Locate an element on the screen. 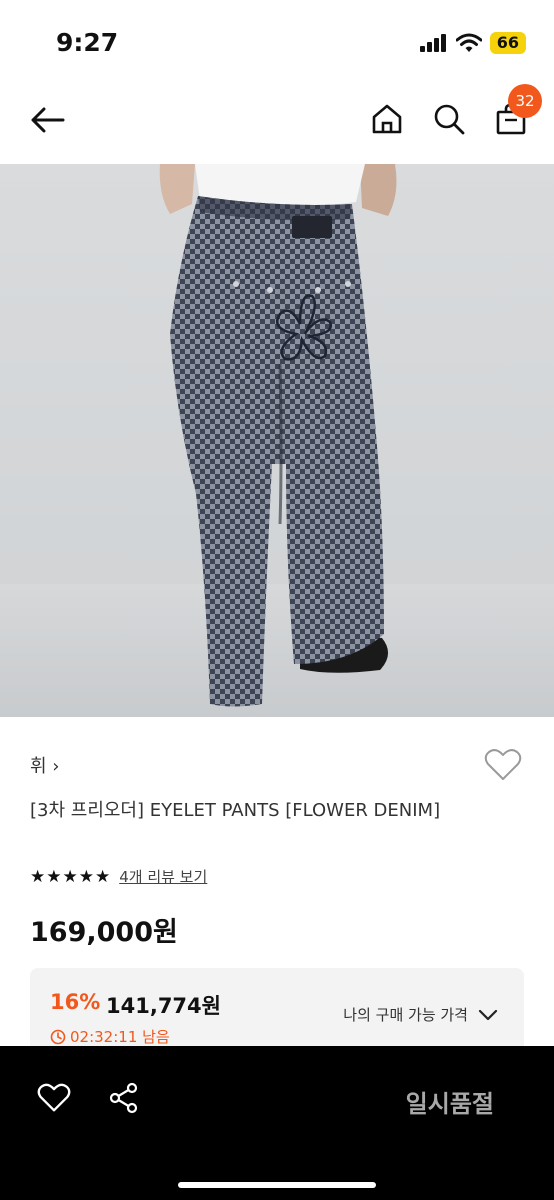 Image resolution: width=554 pixels, height=1200 pixels. chevron-right-icon: › is located at coordinates (56, 766).